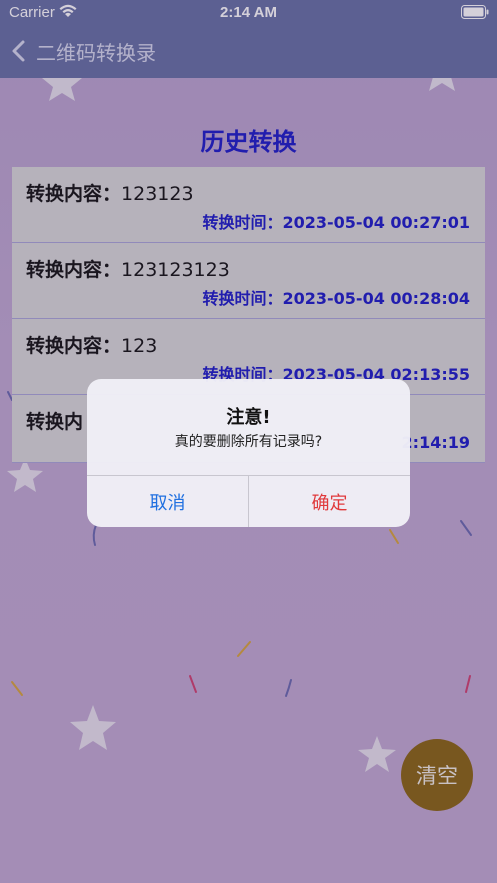 The image size is (497, 883). Describe the element at coordinates (248, 453) in the screenshot. I see `alert-dialog: 注意! 真的要删除所有记录吗? 取消 确定` at that location.